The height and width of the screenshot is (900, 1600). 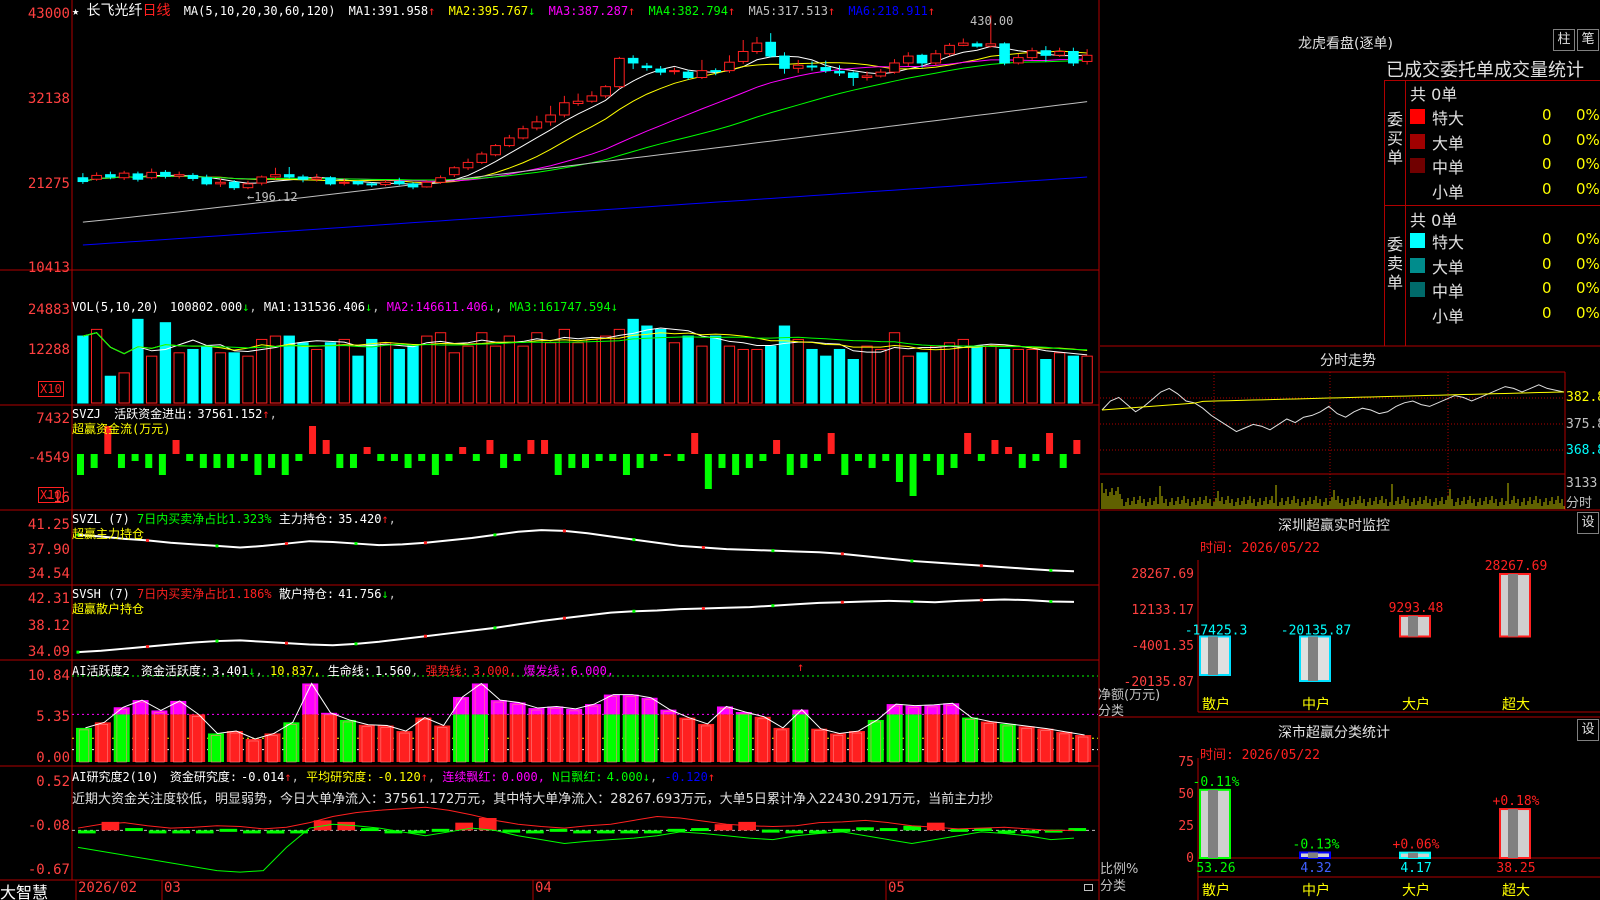 What do you see at coordinates (48, 99) in the screenshot?
I see `main-ytick-1: 32138` at bounding box center [48, 99].